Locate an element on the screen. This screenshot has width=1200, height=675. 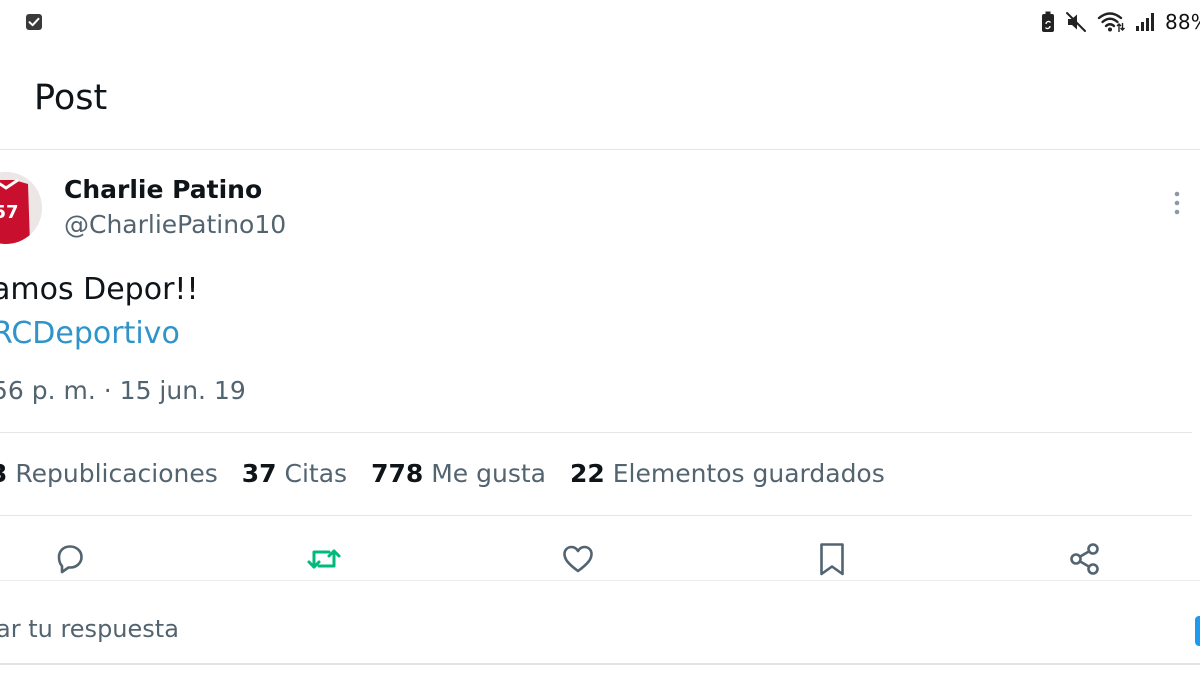
tweet-body-text: amos Depor!! is located at coordinates (99, 289).